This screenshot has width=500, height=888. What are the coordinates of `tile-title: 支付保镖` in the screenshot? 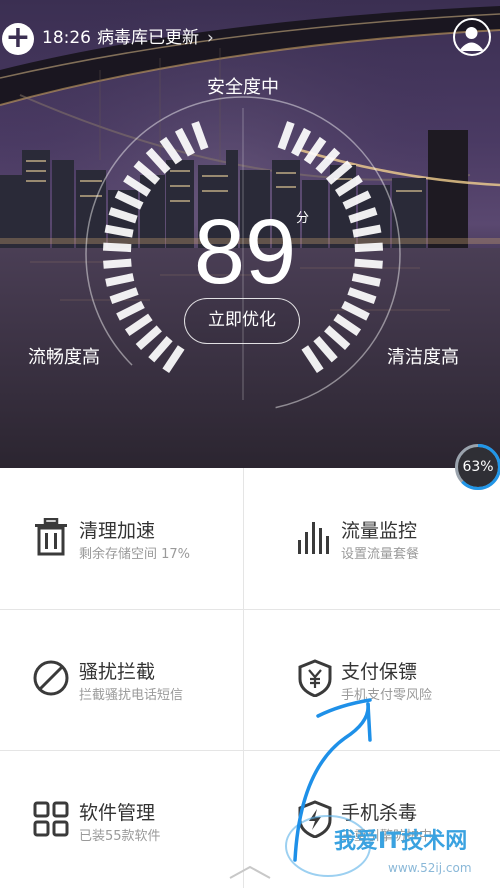 It's located at (379, 672).